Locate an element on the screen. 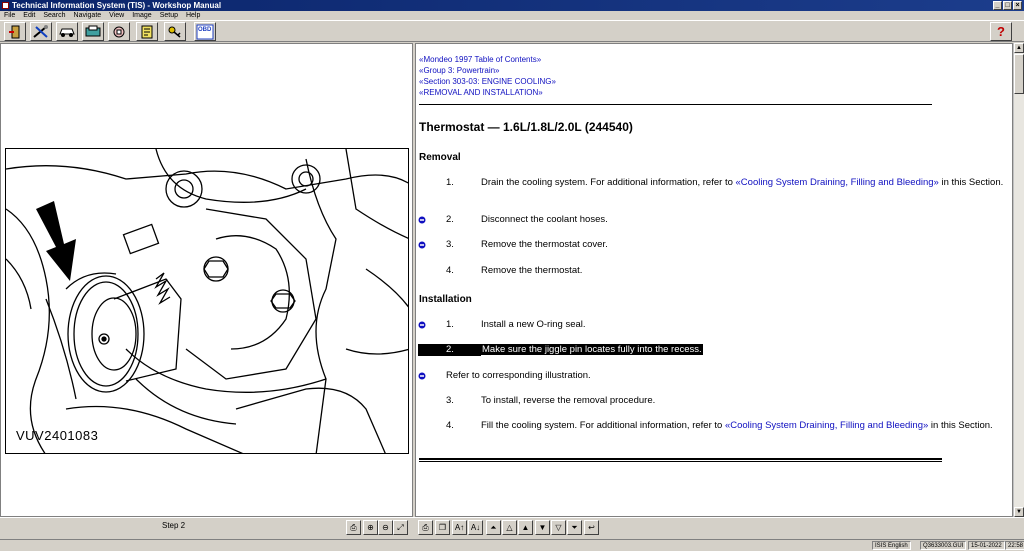 The height and width of the screenshot is (551, 1024). printer-icon: ⎙ is located at coordinates (425, 527).